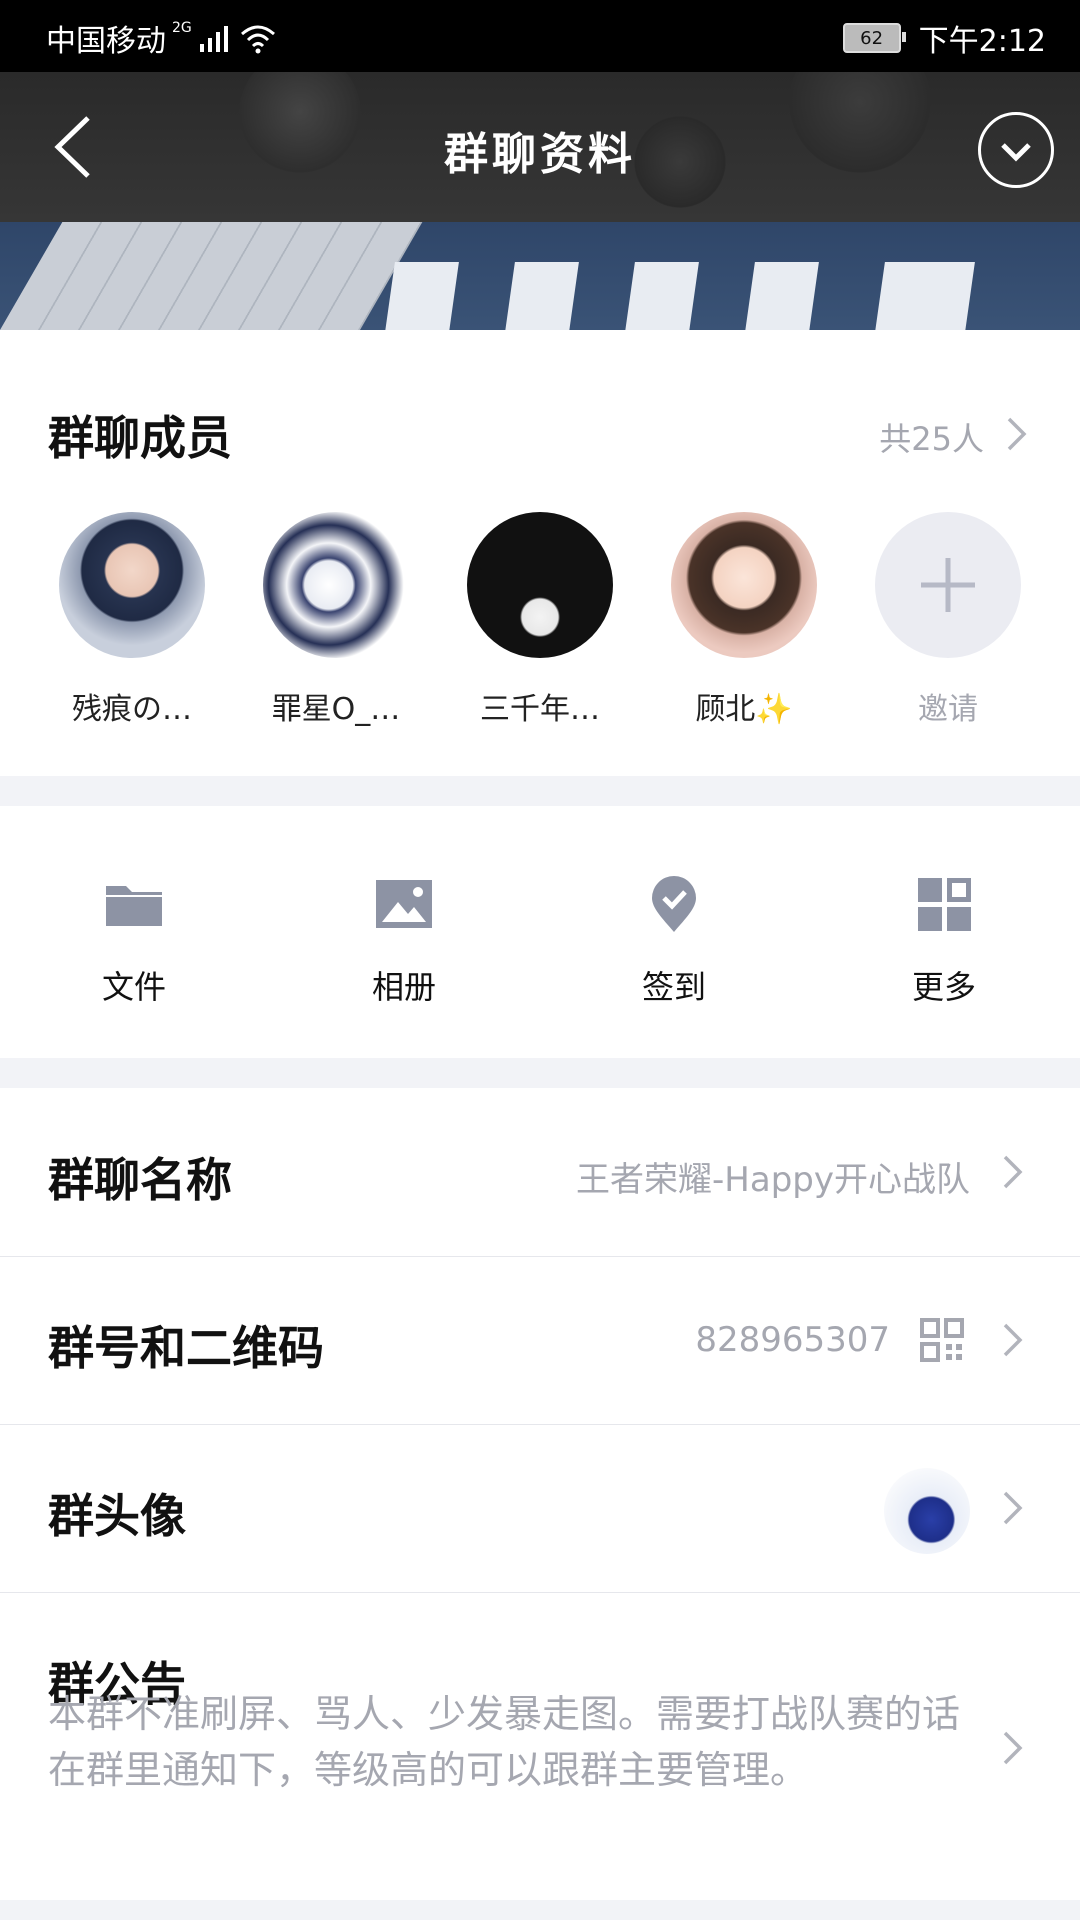 Image resolution: width=1080 pixels, height=1920 pixels. I want to click on files-label: 文件, so click(133, 987).